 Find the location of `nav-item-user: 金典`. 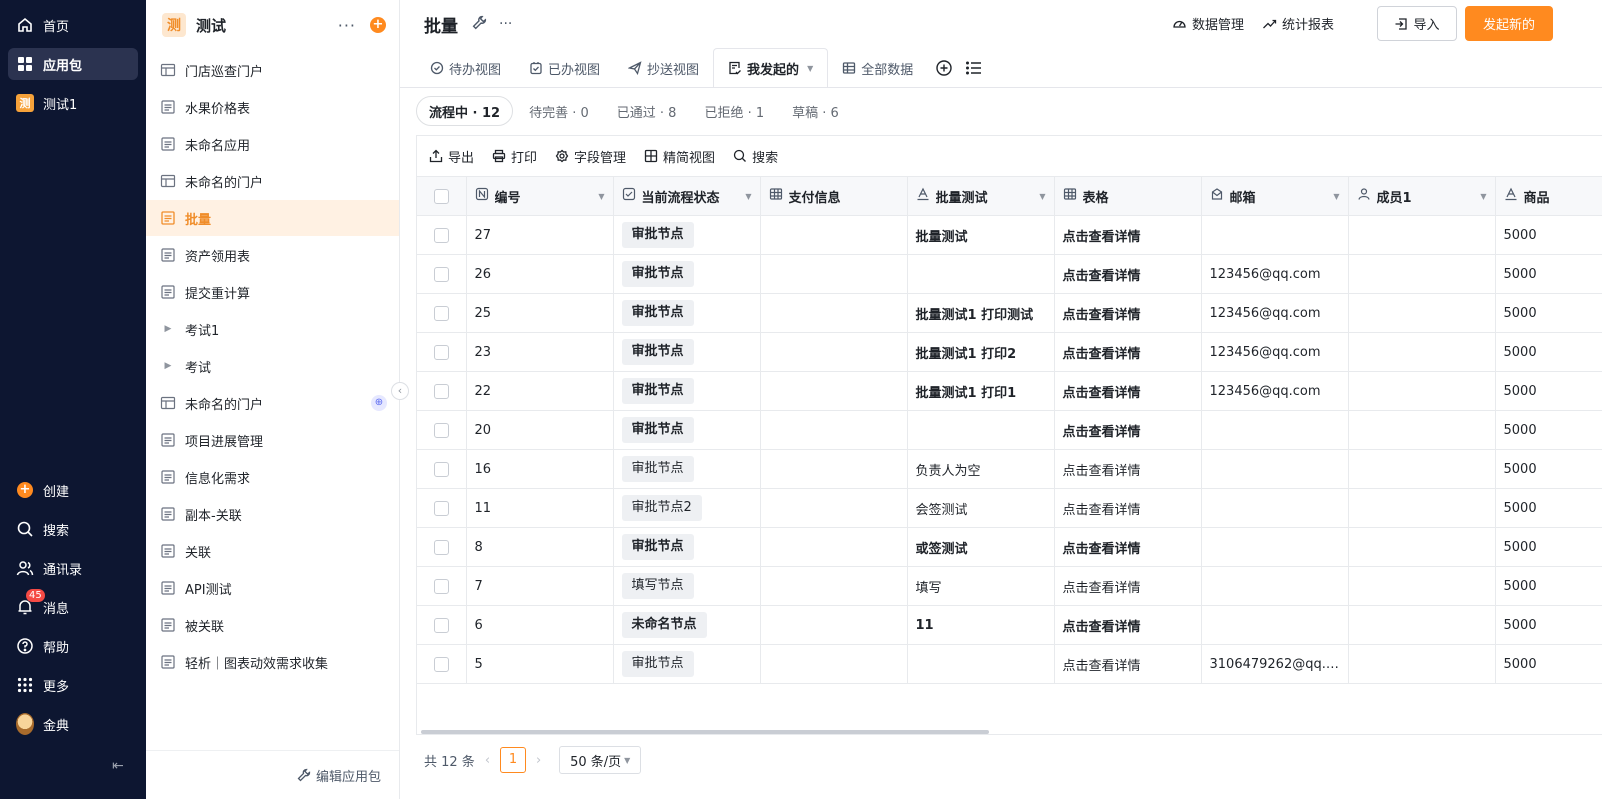

nav-item-user: 金典 is located at coordinates (73, 724).